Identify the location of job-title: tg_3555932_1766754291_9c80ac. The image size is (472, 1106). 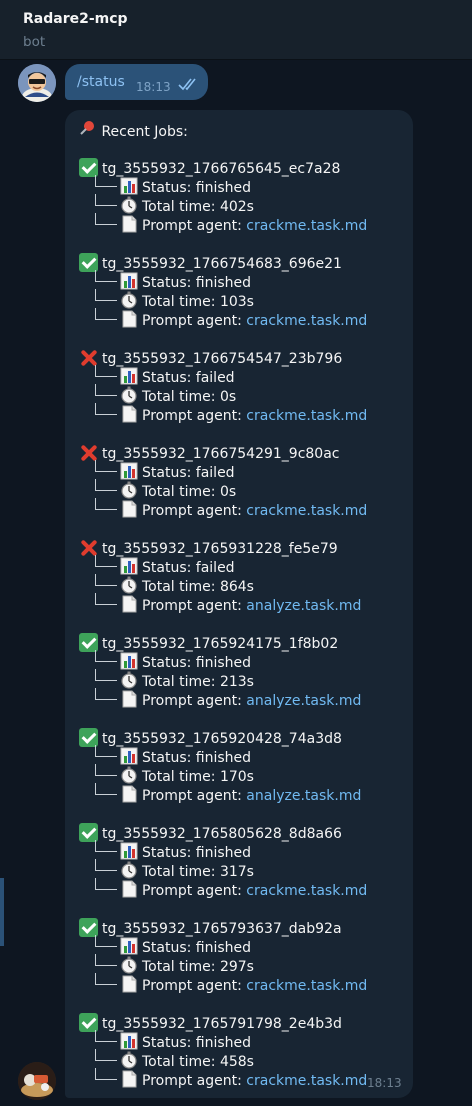
(209, 453).